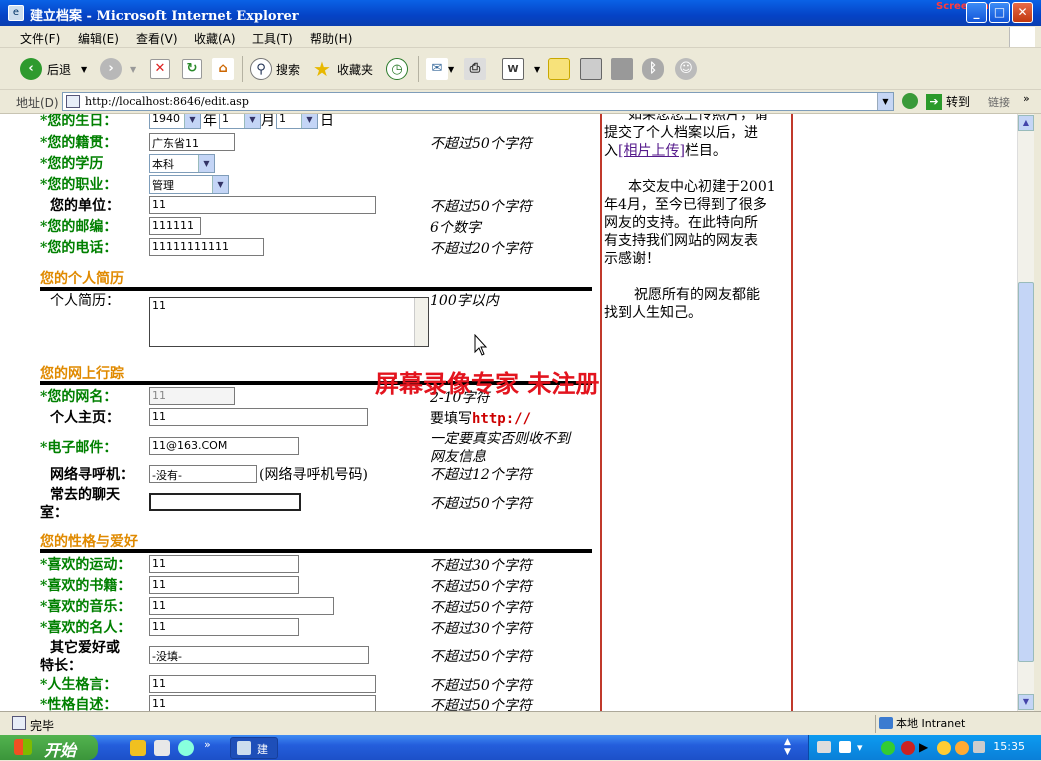  I want to click on motto-input: 11, so click(262, 684).